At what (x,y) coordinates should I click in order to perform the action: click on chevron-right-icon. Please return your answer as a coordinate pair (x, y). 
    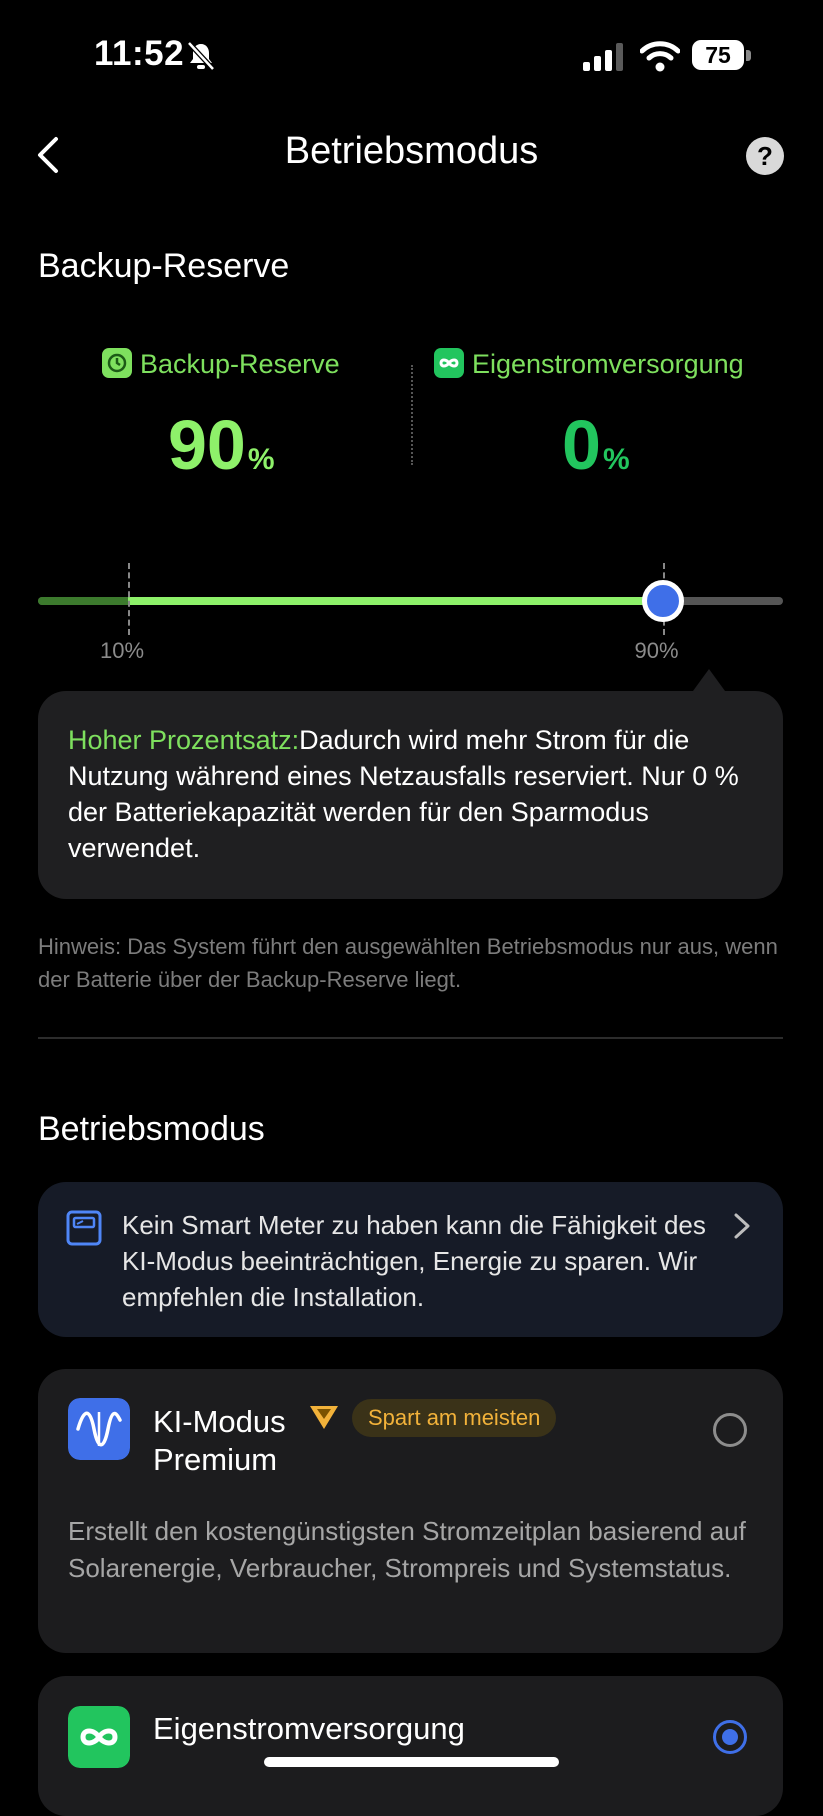
    Looking at the image, I should click on (742, 1226).